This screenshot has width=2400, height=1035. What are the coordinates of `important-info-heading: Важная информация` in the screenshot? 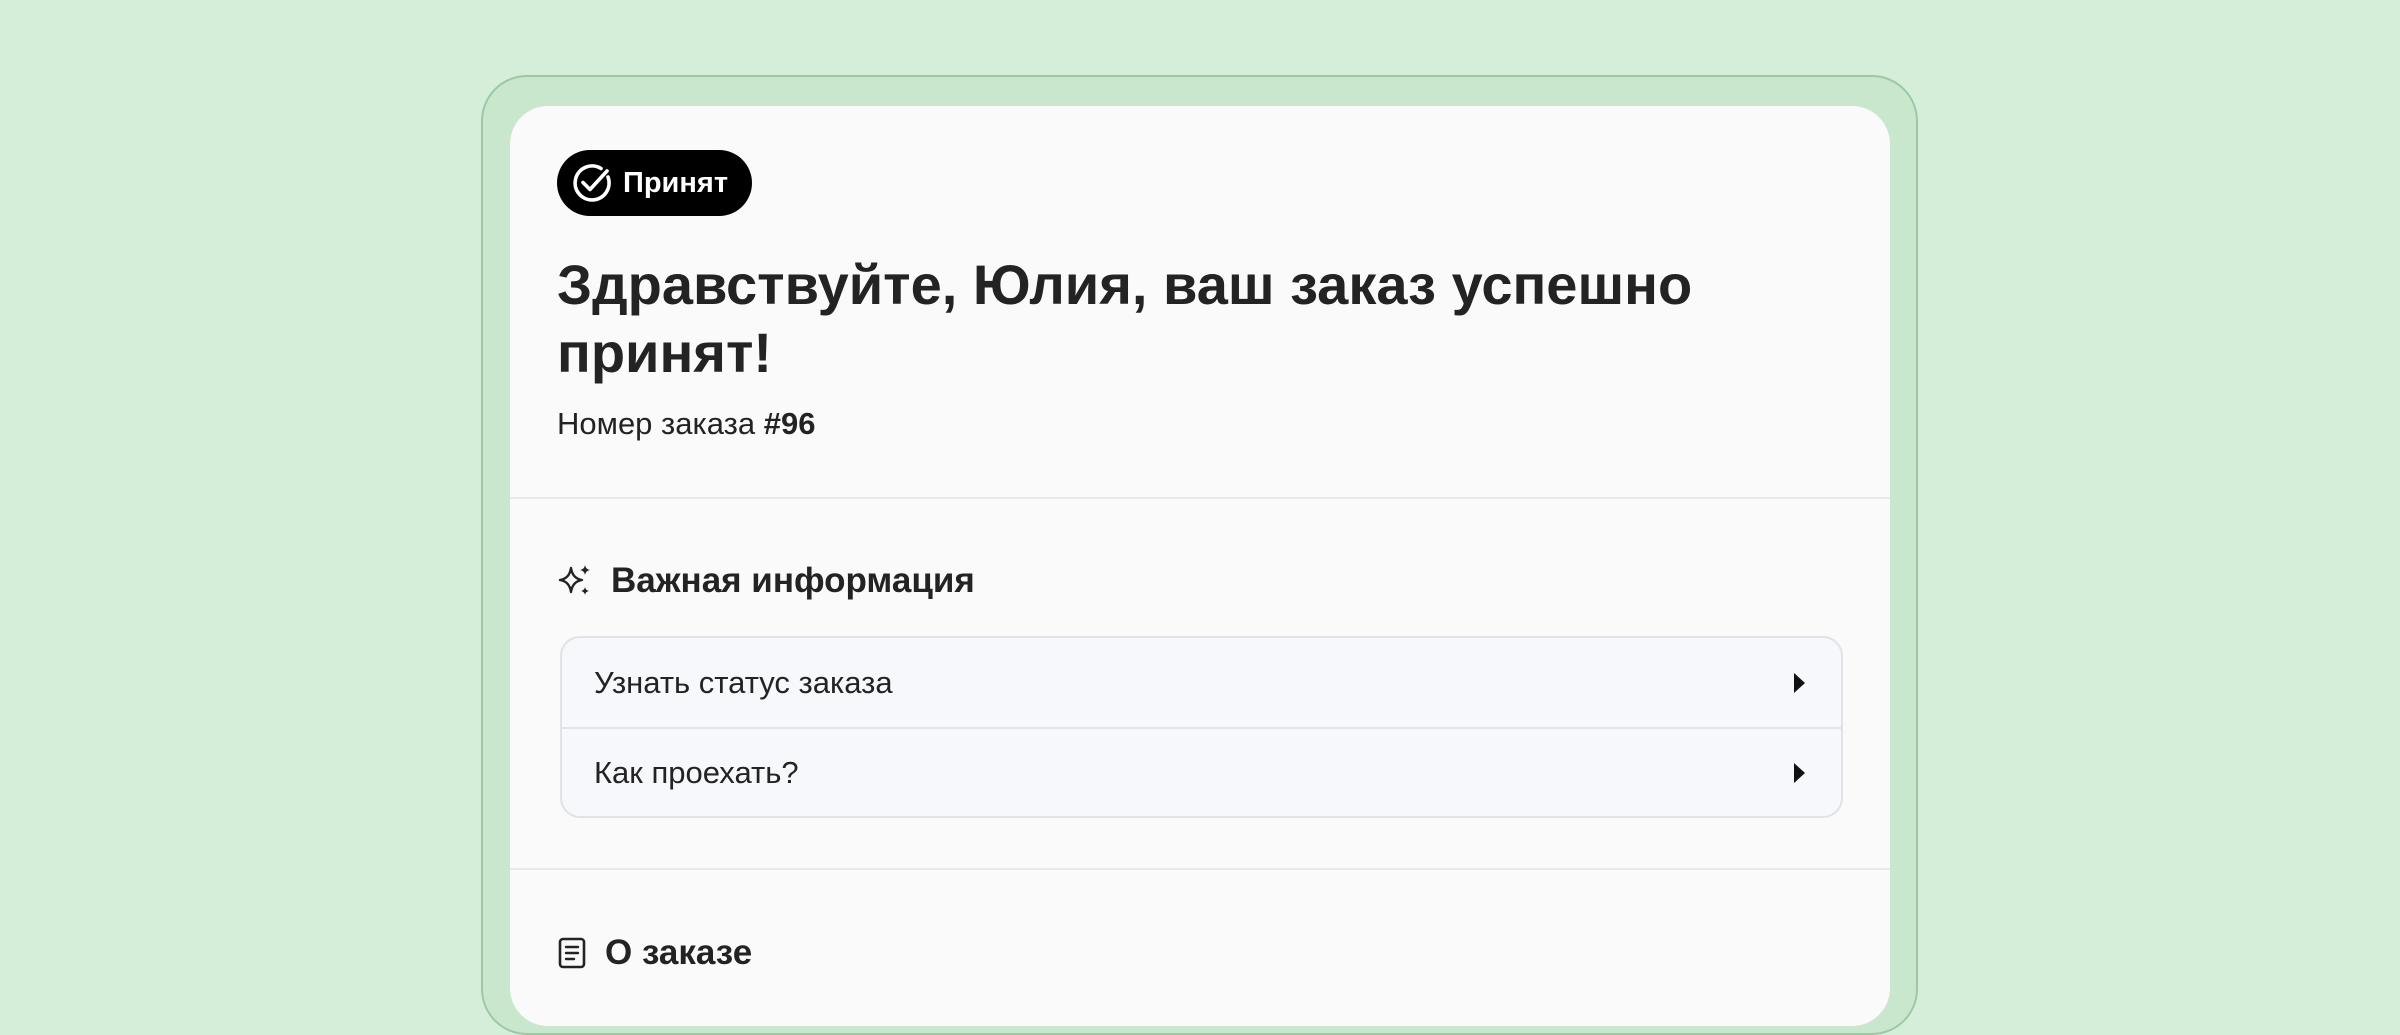 It's located at (766, 581).